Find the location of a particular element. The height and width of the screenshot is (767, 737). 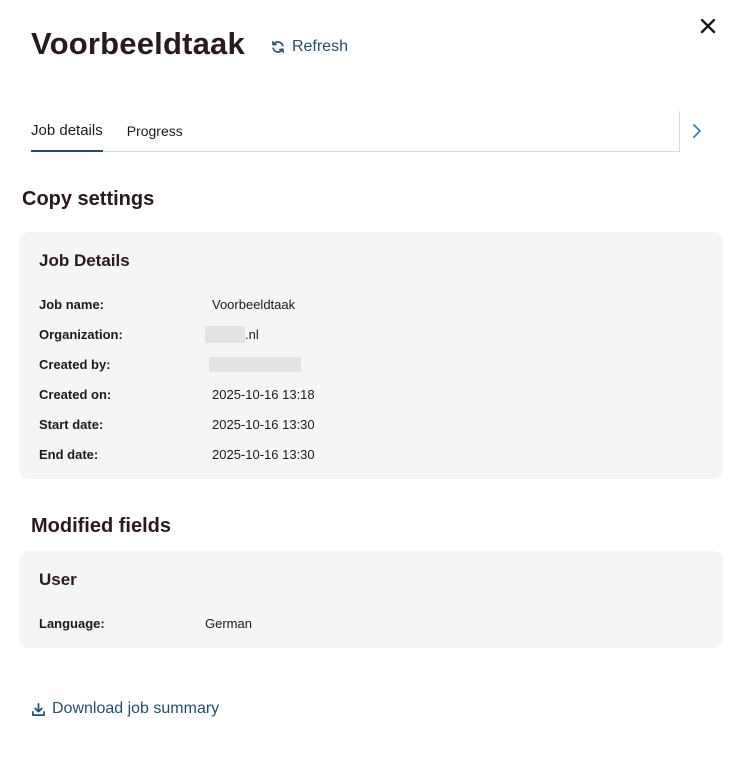

chevron-right-icon is located at coordinates (697, 131).